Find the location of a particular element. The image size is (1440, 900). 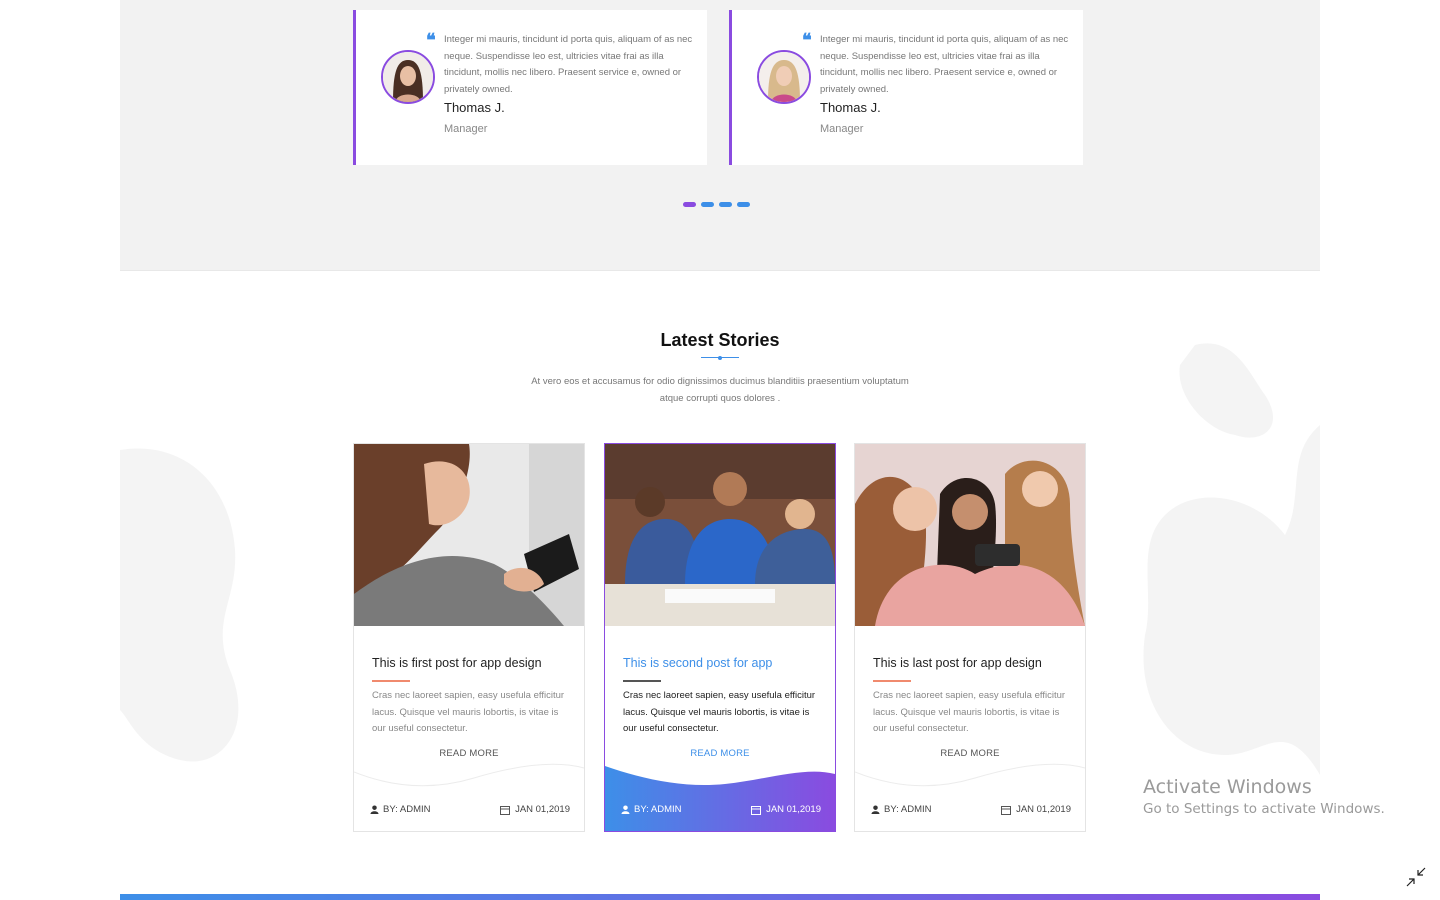

exit-fullscreen-icon is located at coordinates (1416, 877).